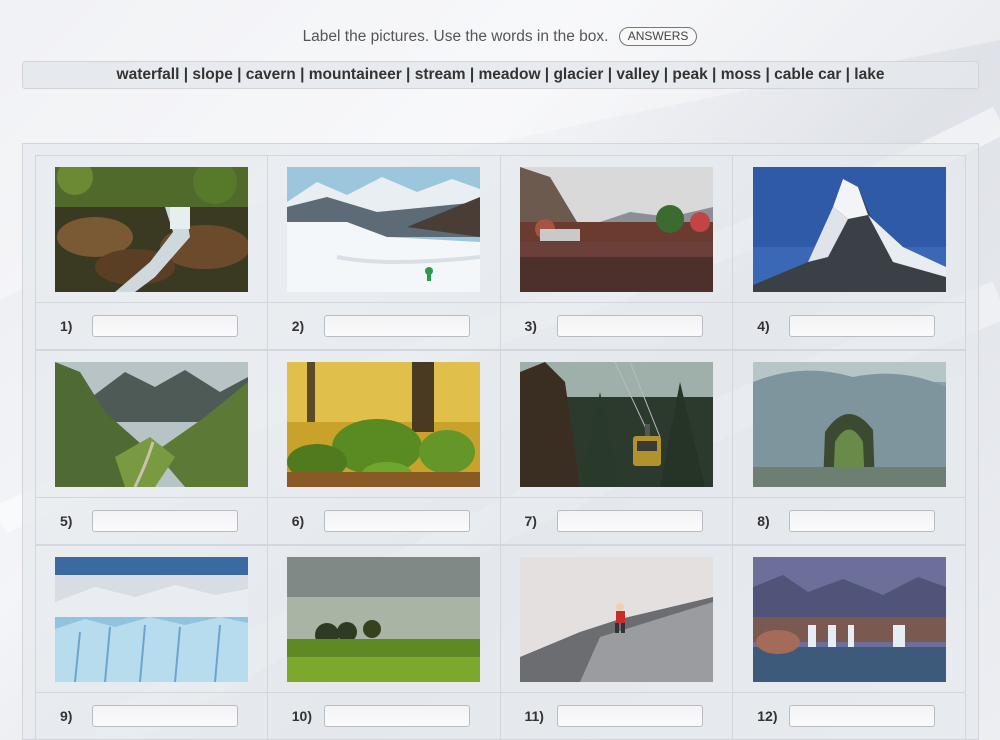  Describe the element at coordinates (66, 326) in the screenshot. I see `item-number: 1)` at that location.